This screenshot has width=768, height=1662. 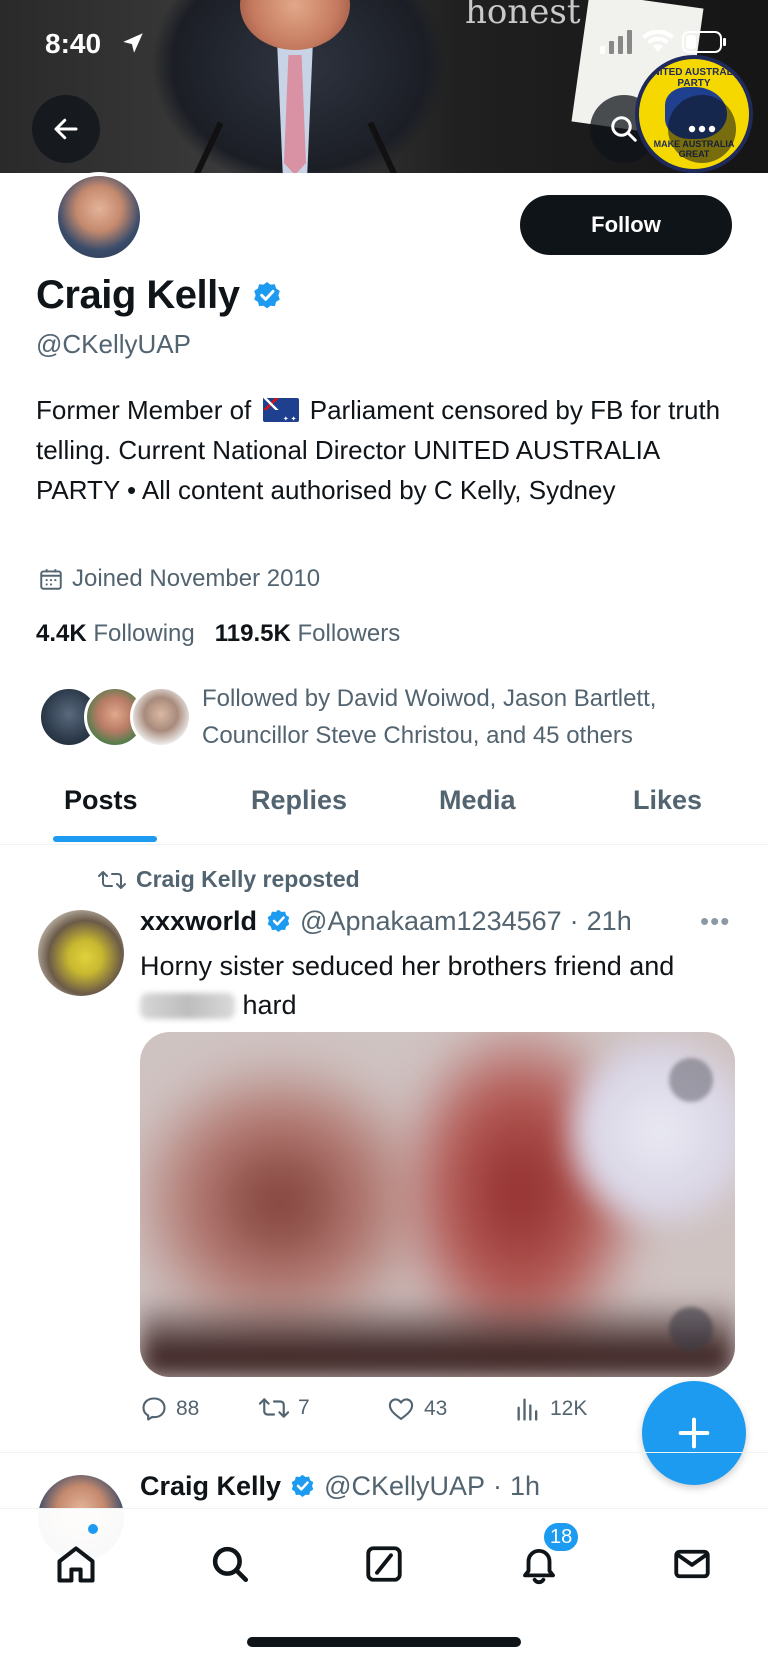 I want to click on like-count: 43, so click(x=436, y=1408).